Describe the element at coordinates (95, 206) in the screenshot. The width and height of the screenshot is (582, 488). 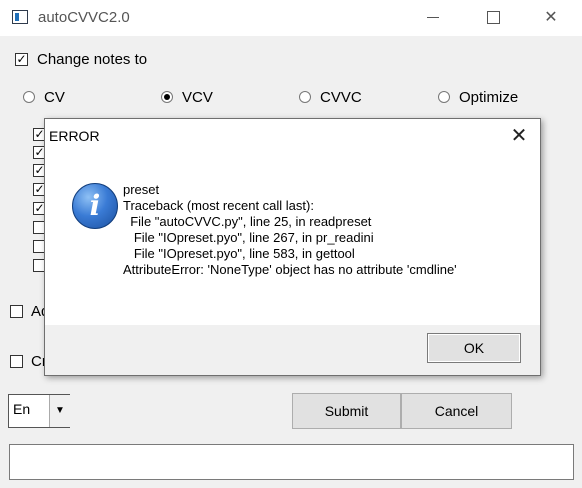
I see `info-icon: i` at that location.